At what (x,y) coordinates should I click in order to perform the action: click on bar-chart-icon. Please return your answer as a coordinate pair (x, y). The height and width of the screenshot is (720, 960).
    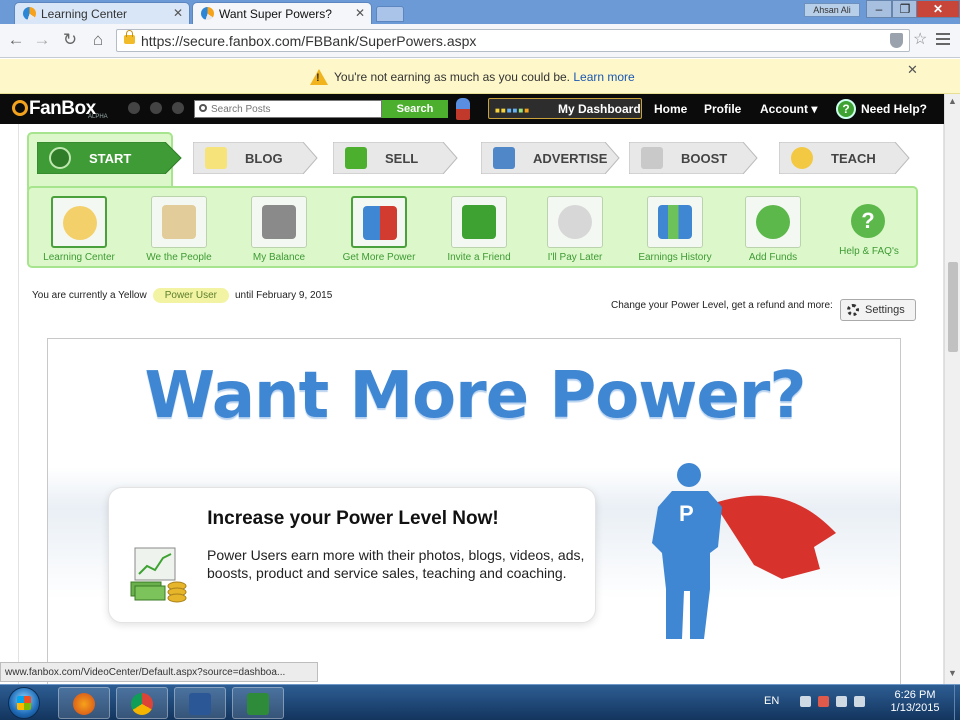
    Looking at the image, I should click on (675, 222).